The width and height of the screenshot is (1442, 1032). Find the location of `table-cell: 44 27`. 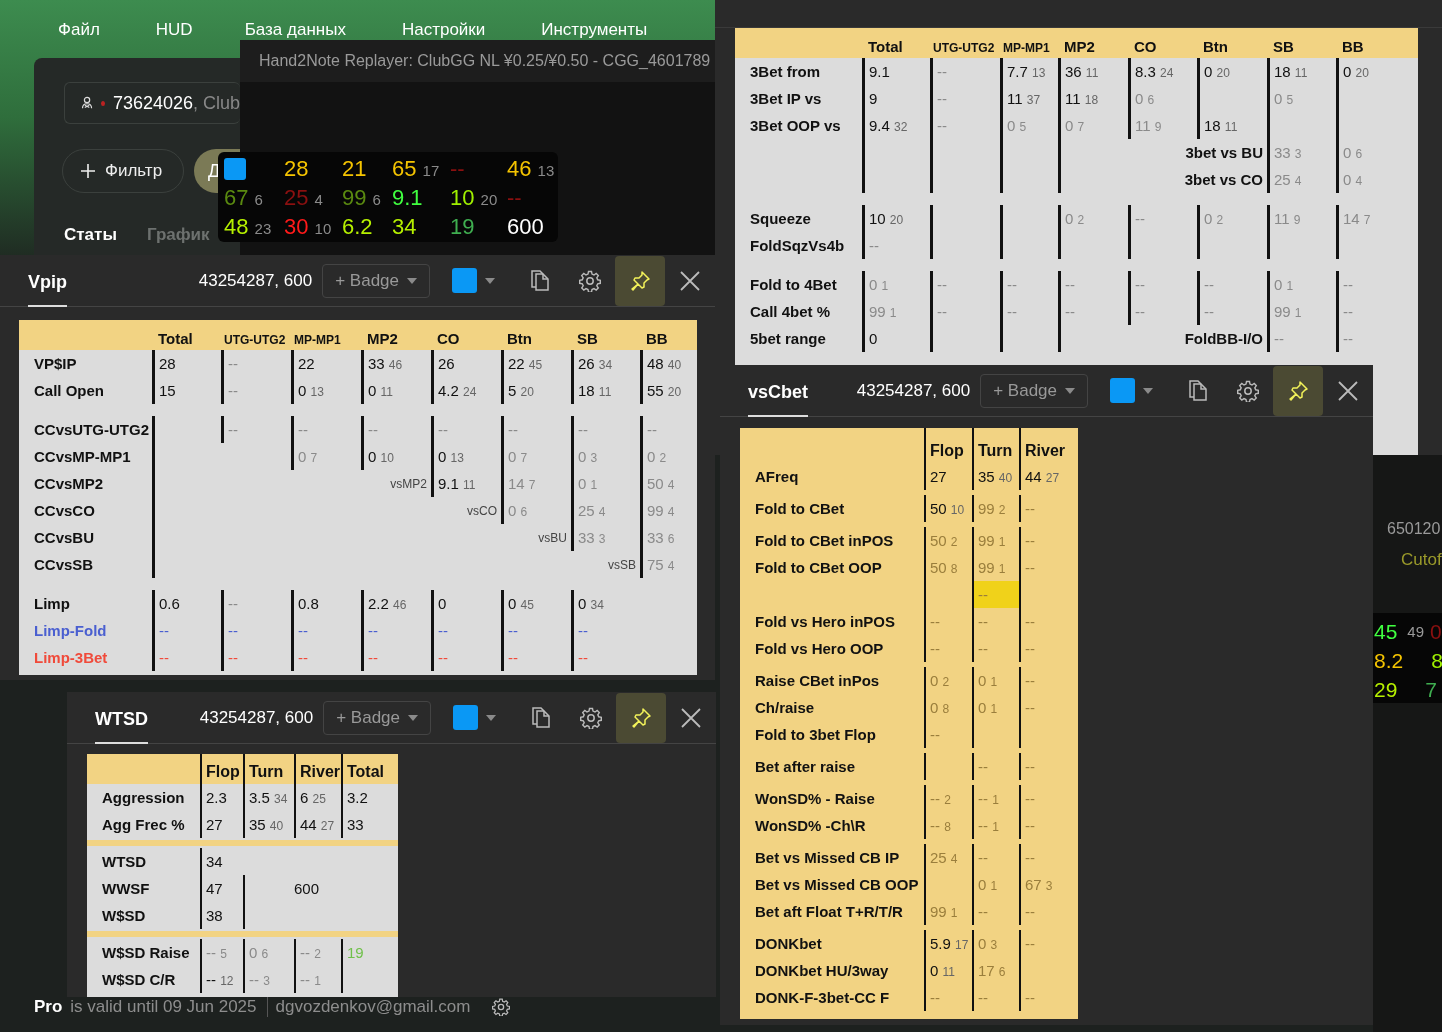

table-cell: 44 27 is located at coordinates (317, 824).